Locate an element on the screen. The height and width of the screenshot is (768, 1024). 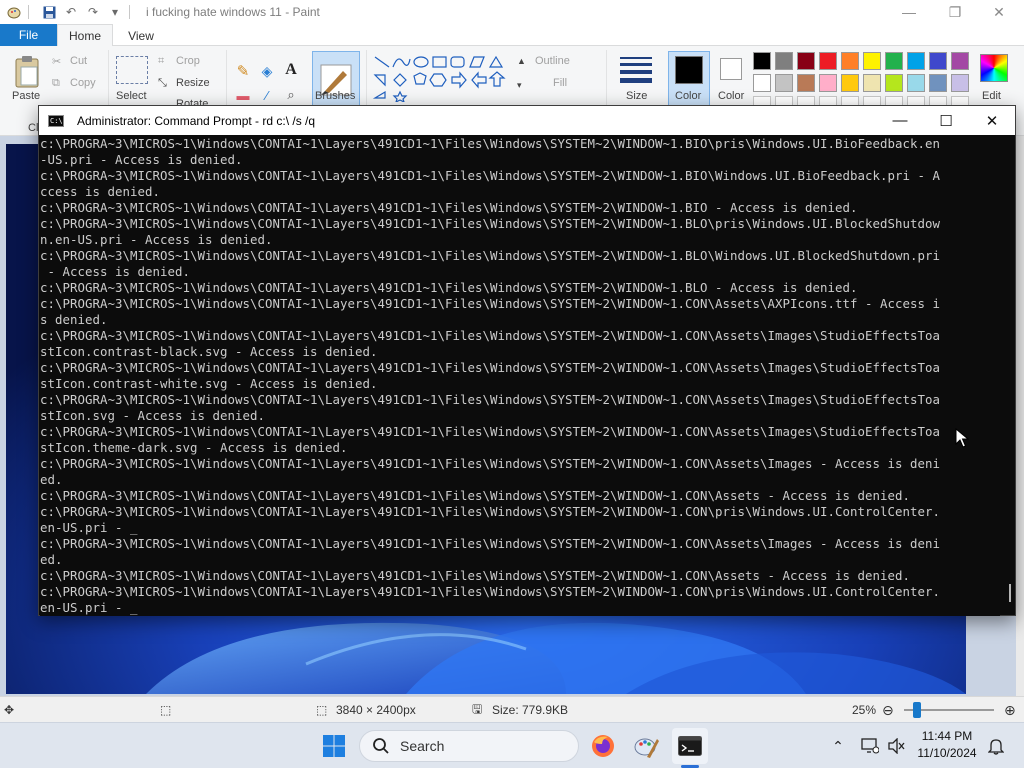
clock-time: 11:44 PM is located at coordinates (947, 736).